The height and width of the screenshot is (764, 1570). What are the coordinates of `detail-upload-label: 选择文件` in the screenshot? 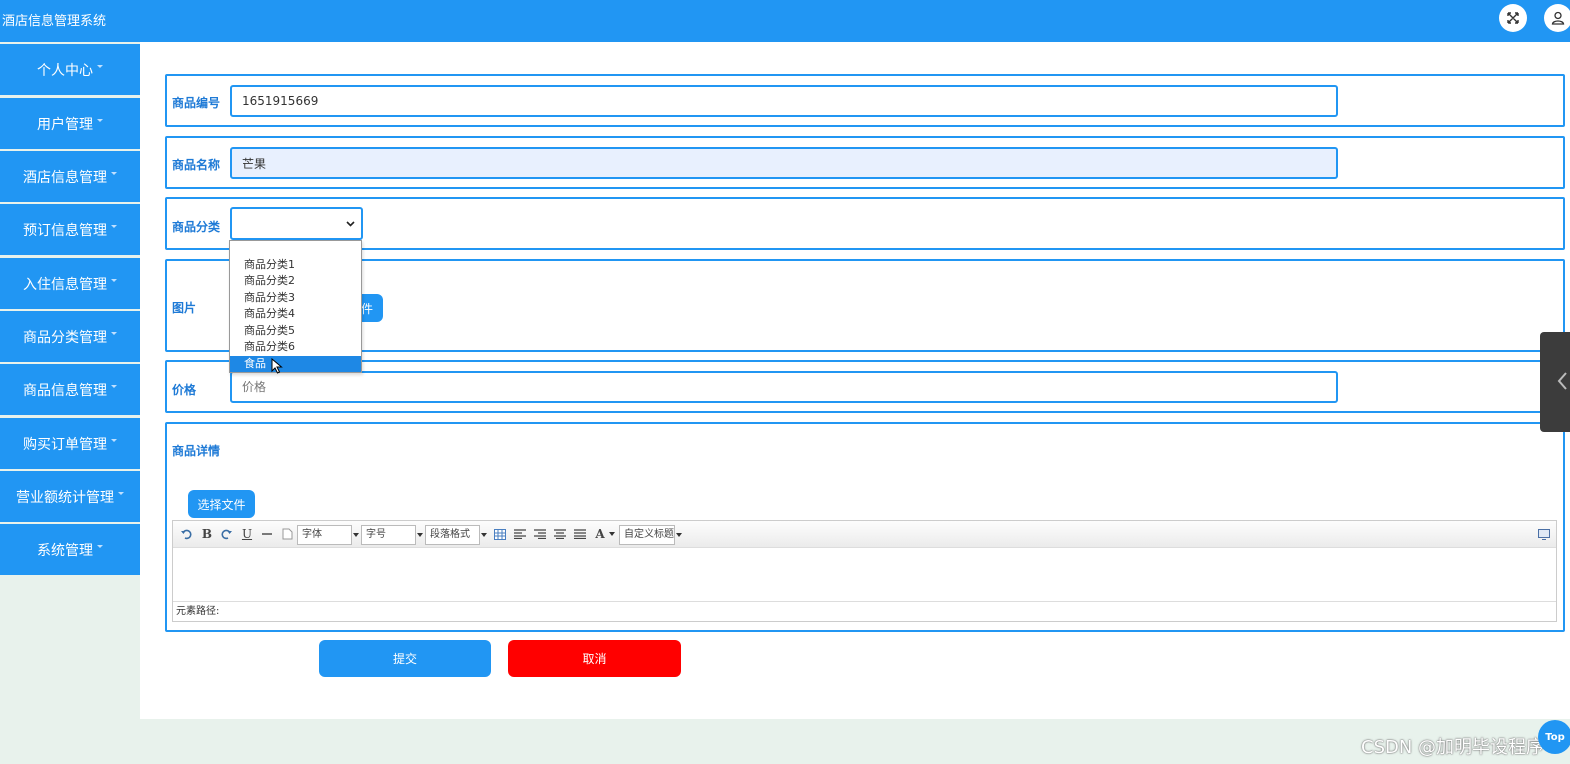 It's located at (221, 504).